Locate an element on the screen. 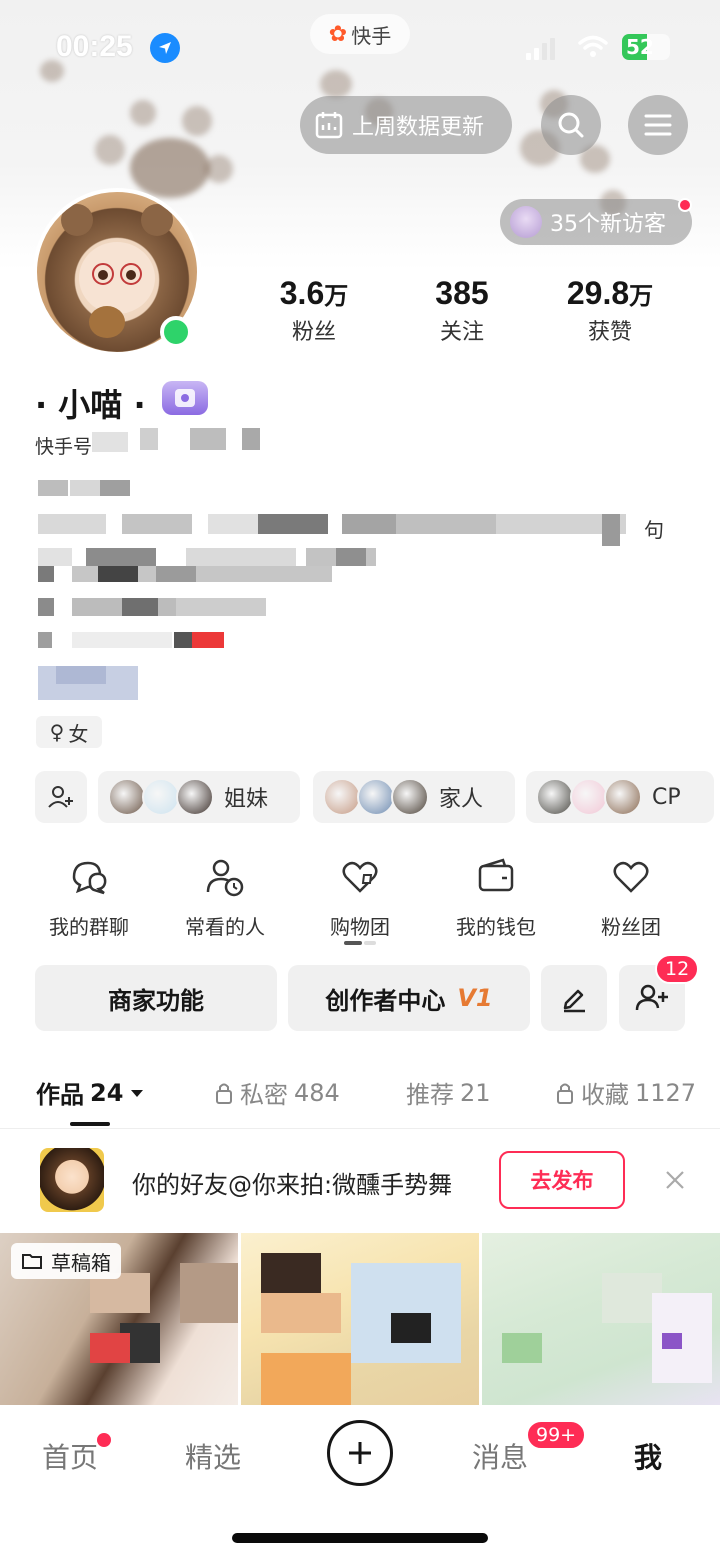  group-chat-icon is located at coordinates (89, 878).